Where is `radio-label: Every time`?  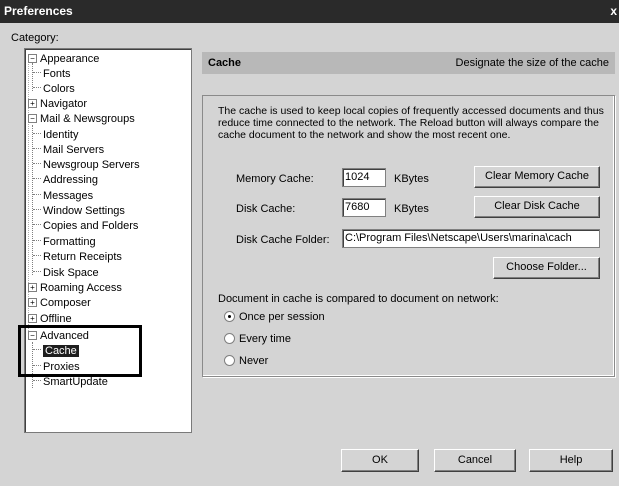
radio-label: Every time is located at coordinates (265, 339).